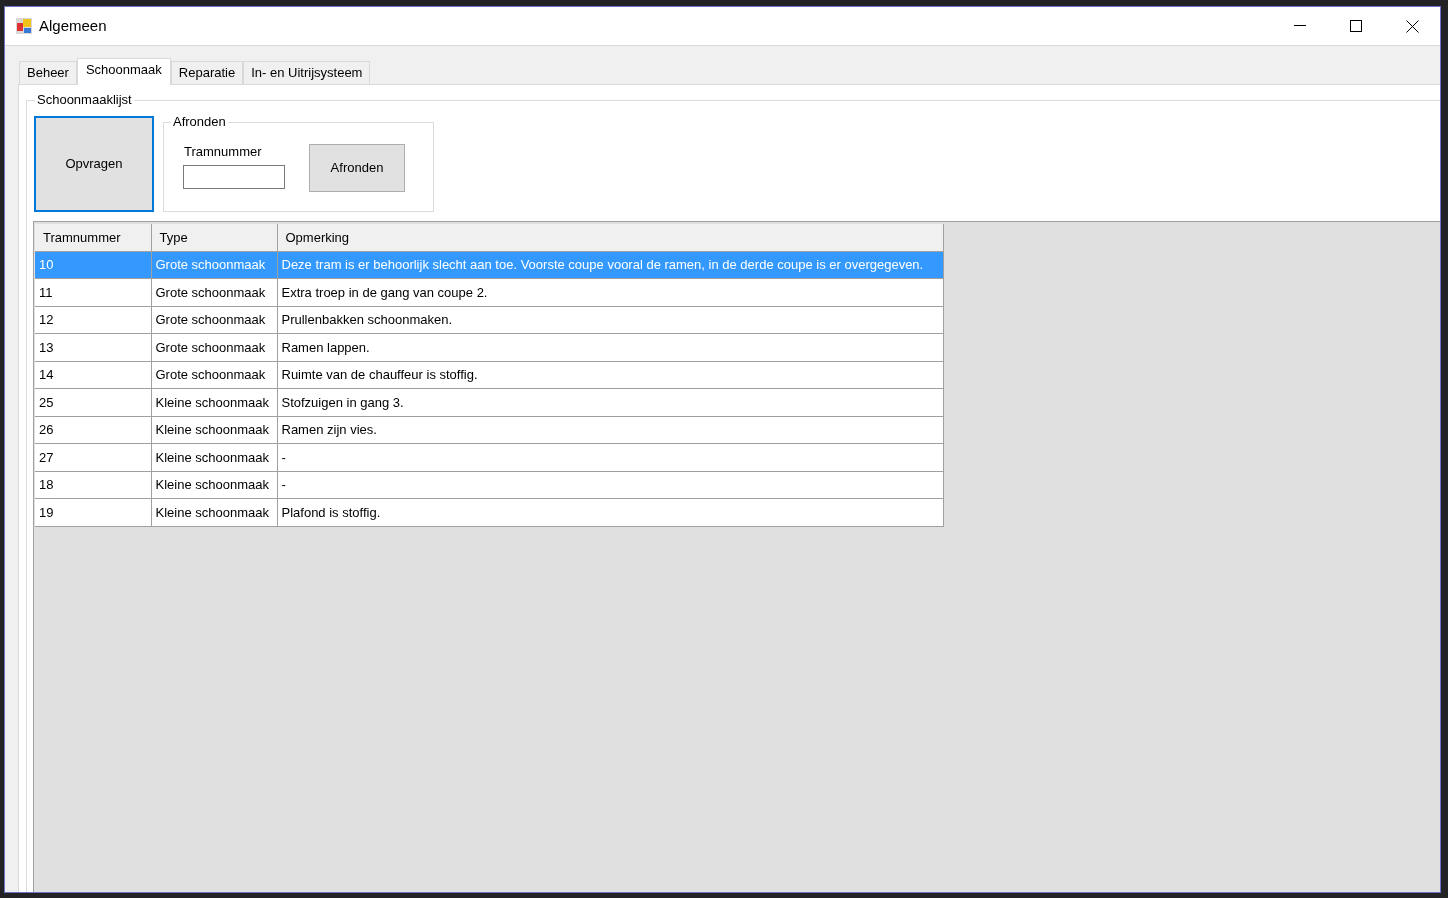 Image resolution: width=1448 pixels, height=898 pixels. I want to click on table-cell: Ramen zijn vies., so click(610, 430).